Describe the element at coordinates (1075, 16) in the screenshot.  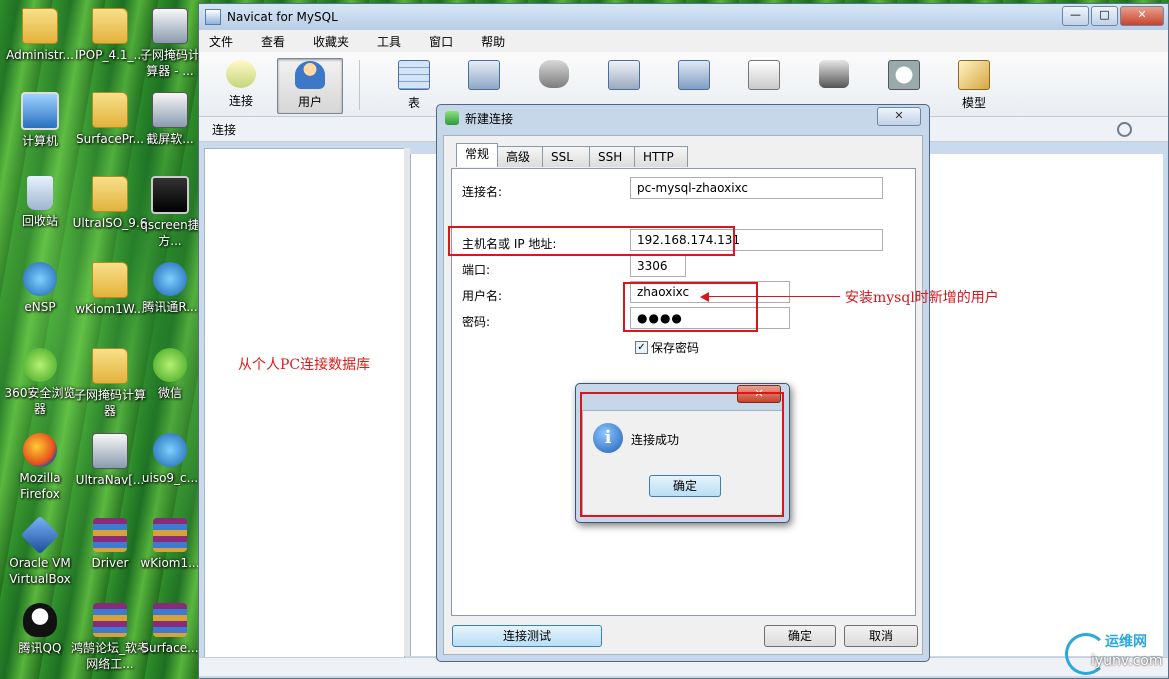
I see `minimize-button: —` at that location.